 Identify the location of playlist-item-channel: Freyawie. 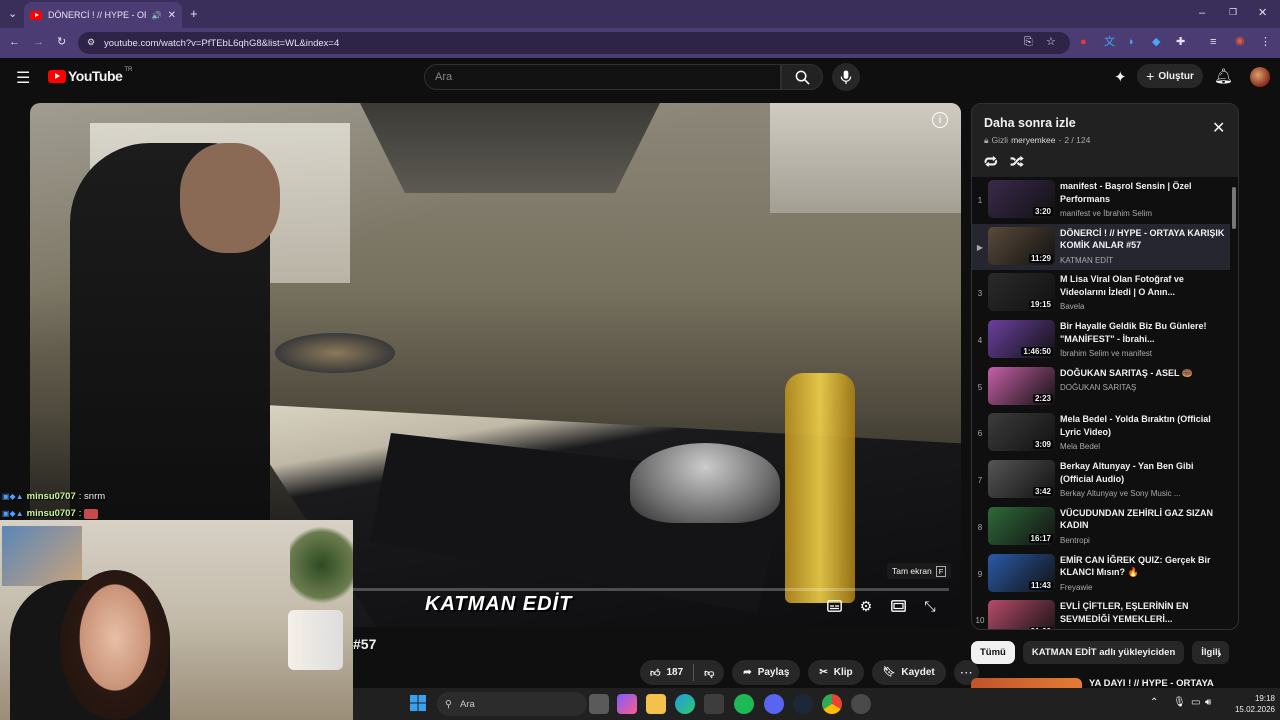
(1142, 587).